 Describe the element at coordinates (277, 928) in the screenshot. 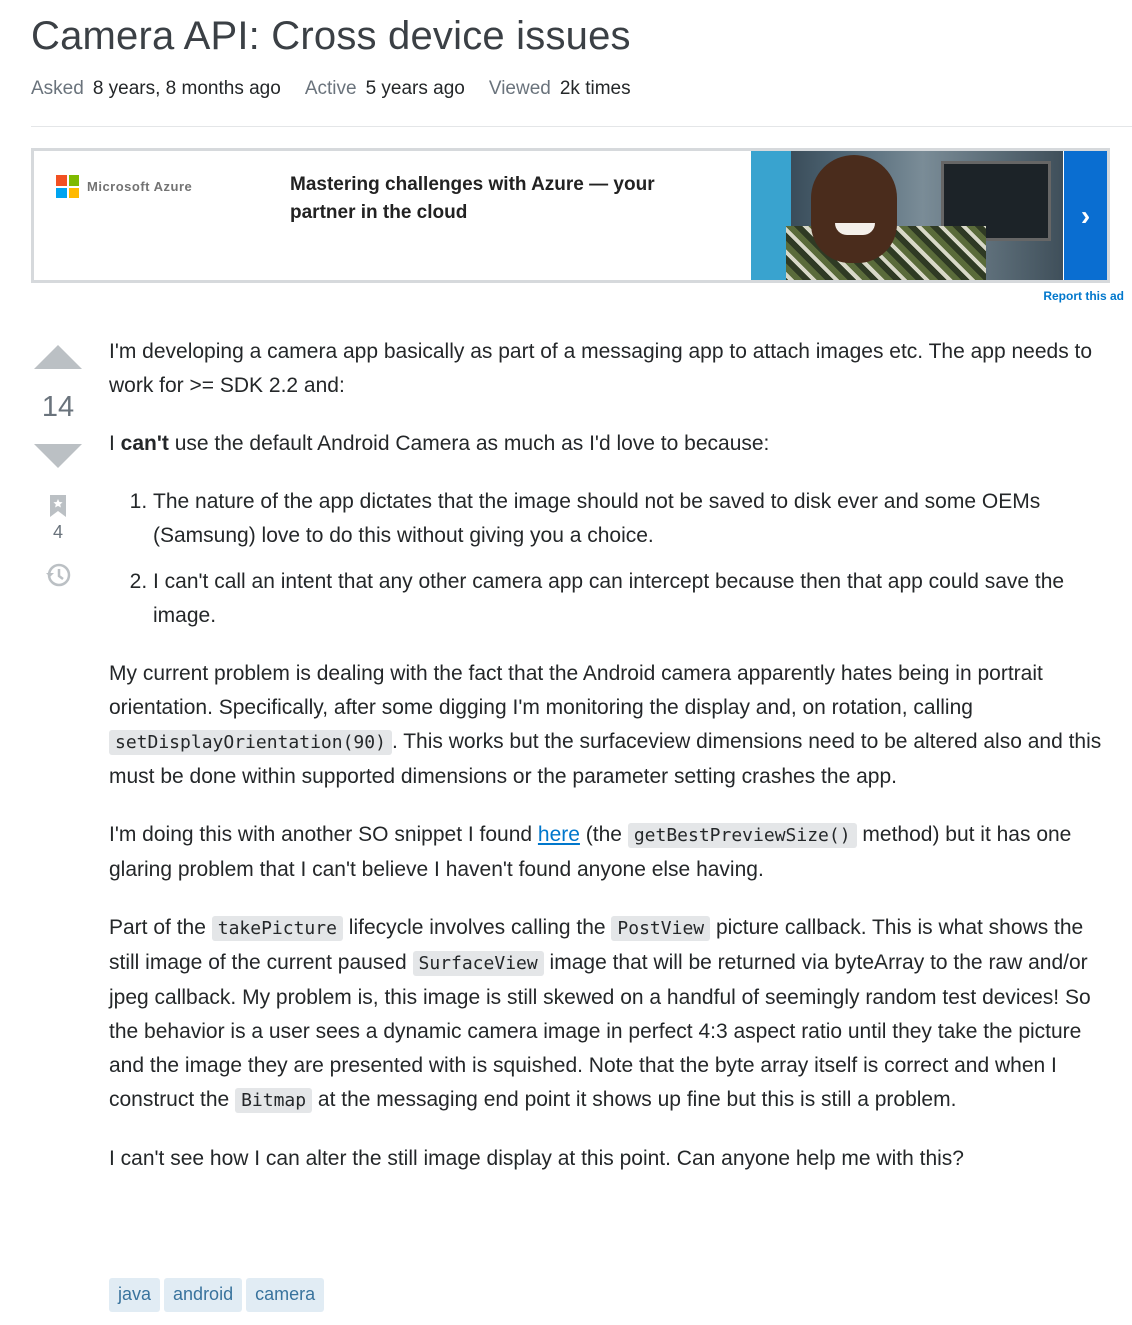

I see `inline-code: takePicture` at that location.